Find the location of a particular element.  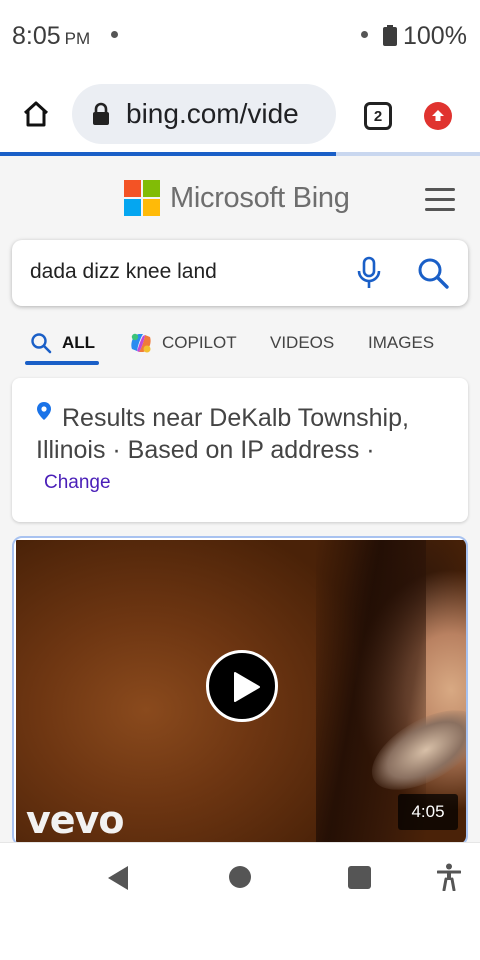

browser-toolbar: bing.com/vide 2 is located at coordinates (240, 114).